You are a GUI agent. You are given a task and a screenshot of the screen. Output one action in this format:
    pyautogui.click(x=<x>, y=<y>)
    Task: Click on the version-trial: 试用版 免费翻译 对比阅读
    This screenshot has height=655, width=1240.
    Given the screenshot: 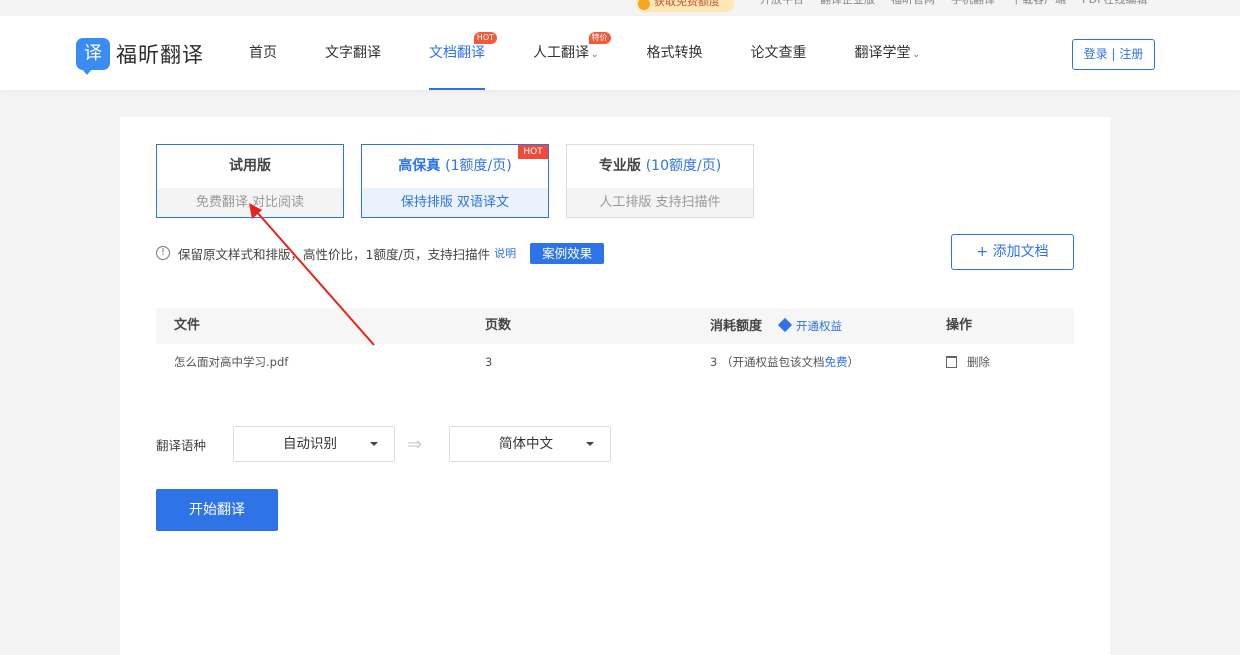 What is the action you would take?
    pyautogui.click(x=250, y=181)
    